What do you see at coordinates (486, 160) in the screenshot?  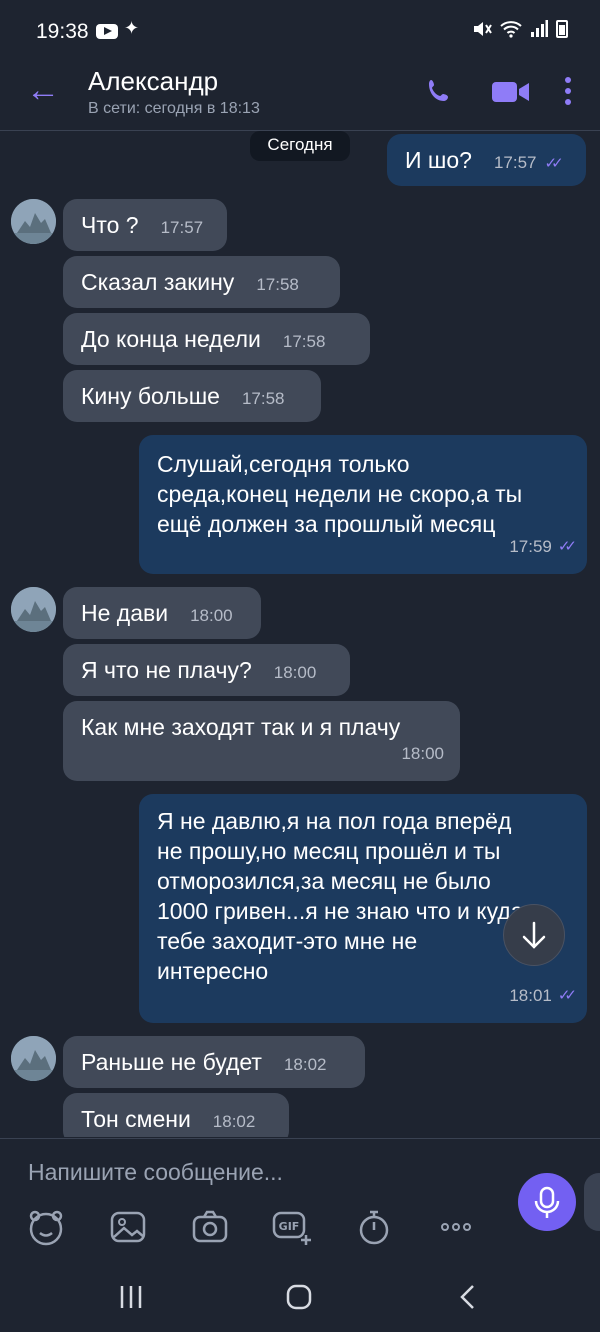 I see `message-outgoing: И шо? 17:57 ✓✓` at bounding box center [486, 160].